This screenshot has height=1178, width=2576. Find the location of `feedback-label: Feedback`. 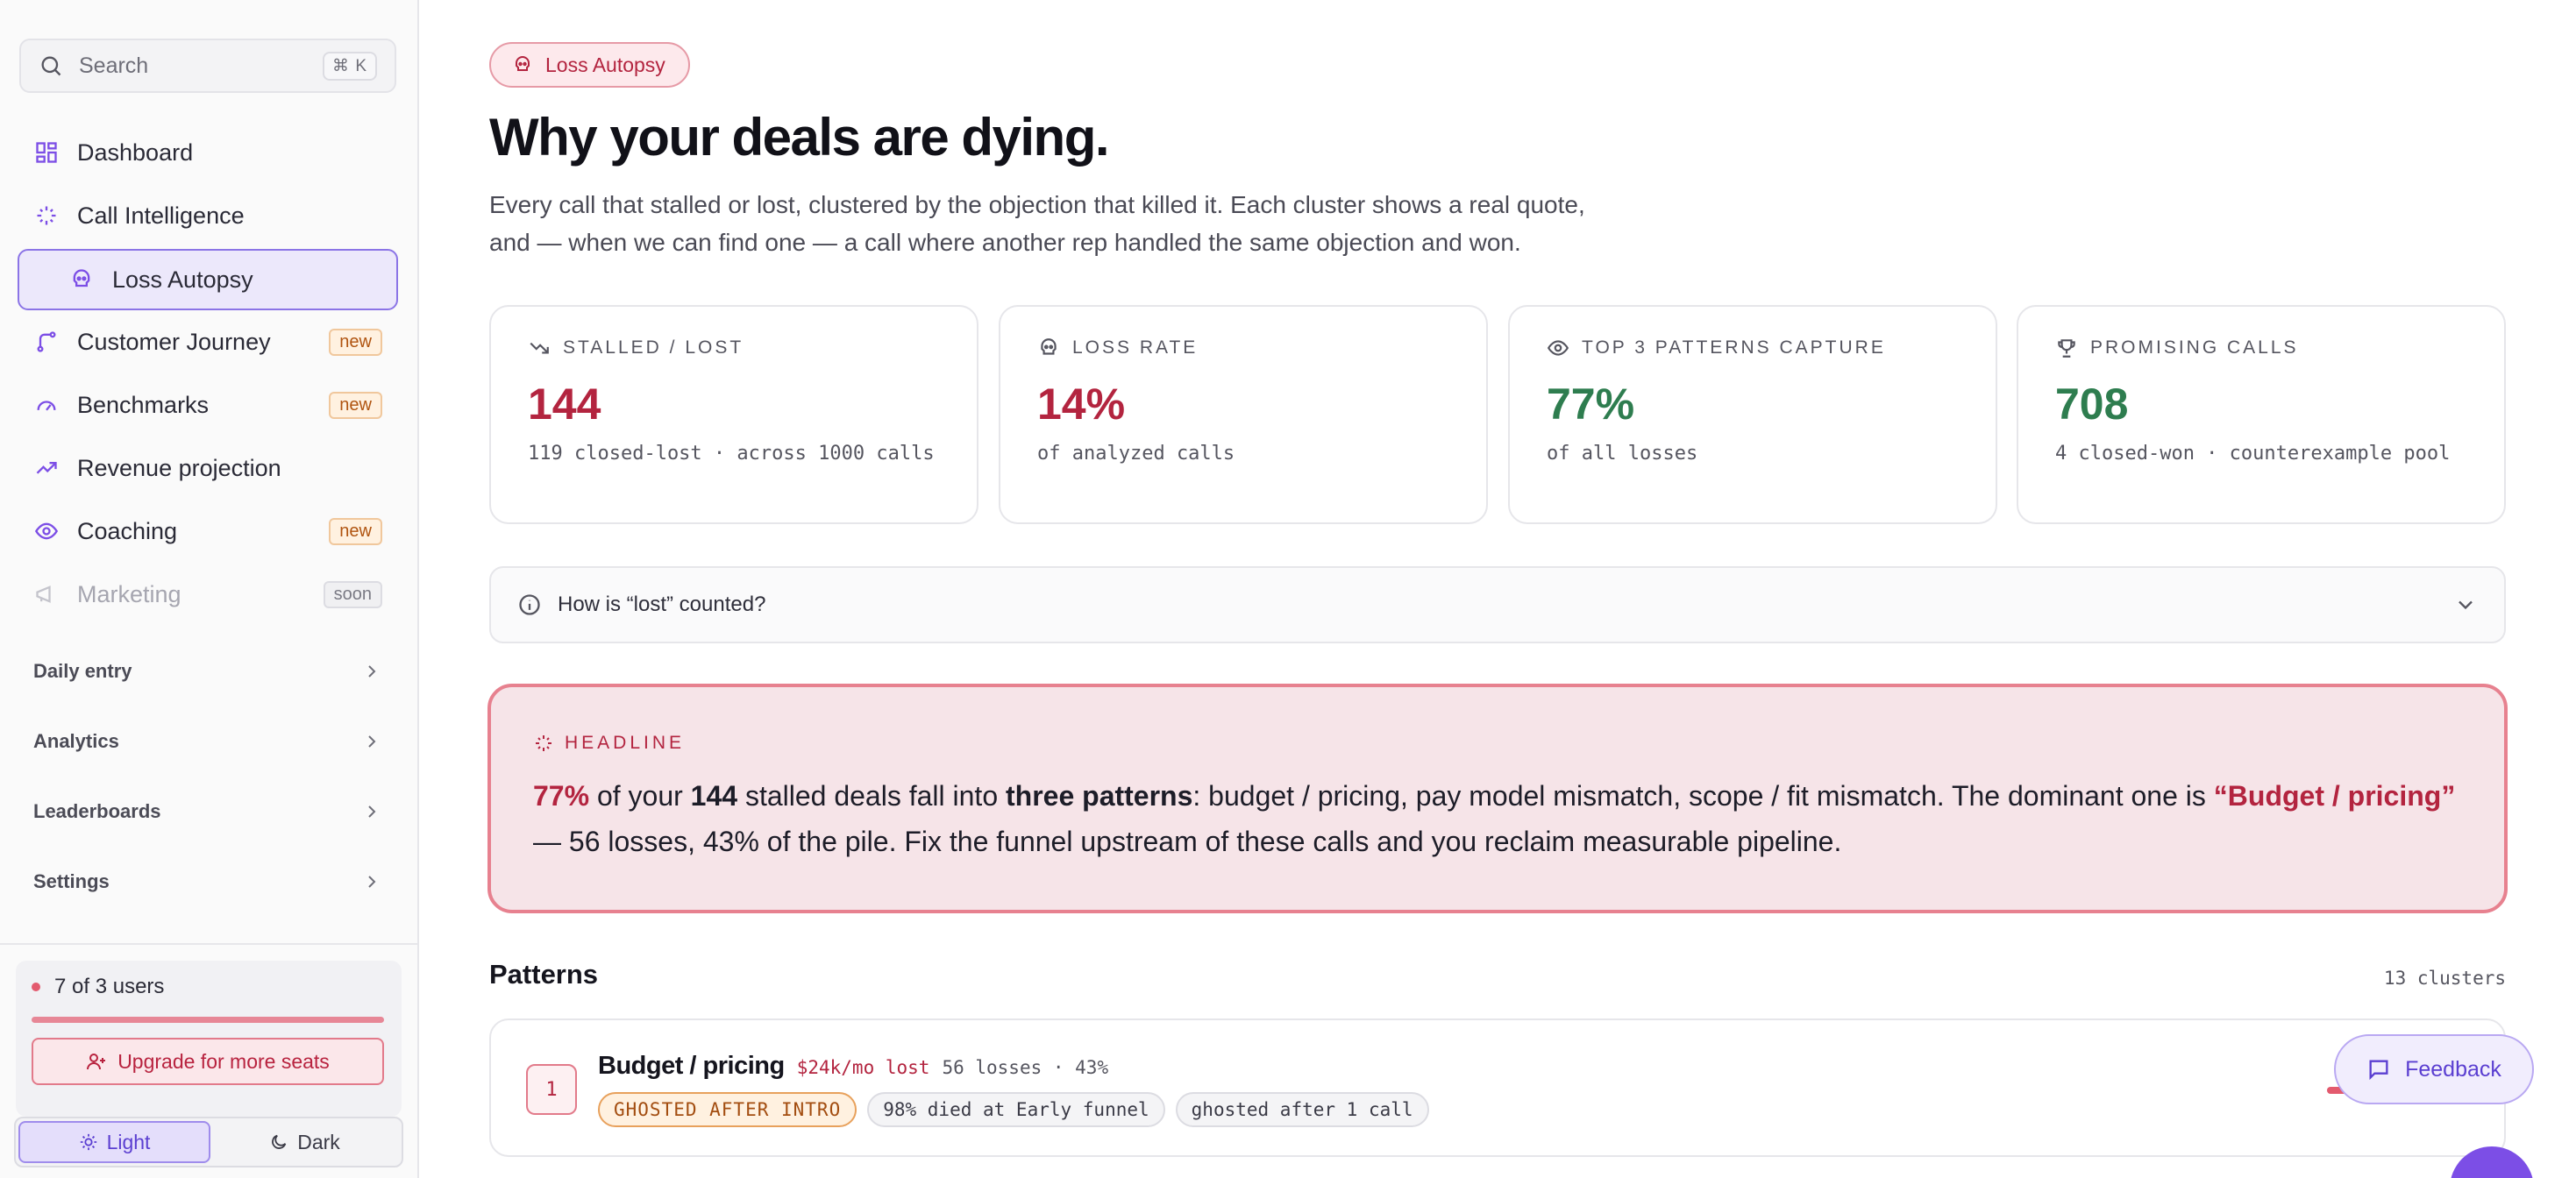

feedback-label: Feedback is located at coordinates (2453, 1069).